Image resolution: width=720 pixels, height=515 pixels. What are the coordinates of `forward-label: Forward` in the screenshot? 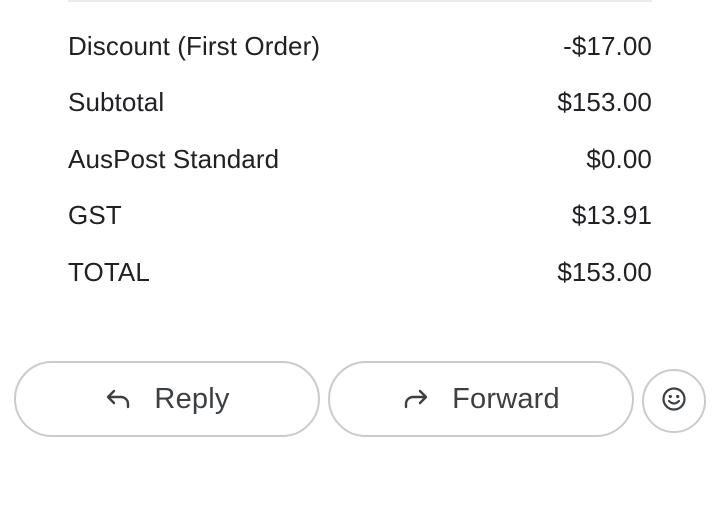 It's located at (506, 398).